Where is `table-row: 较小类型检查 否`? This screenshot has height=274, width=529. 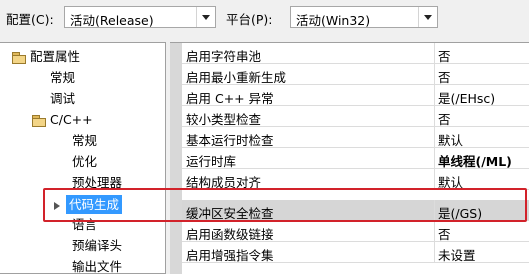 table-row: 较小类型检查 否 is located at coordinates (355, 116).